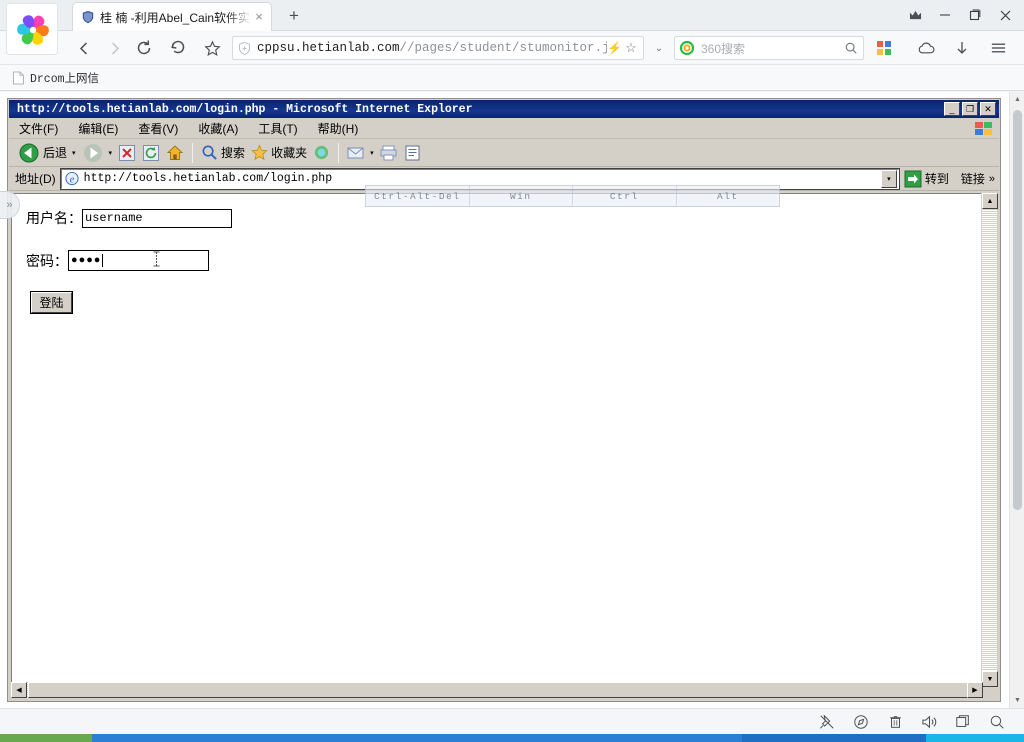  I want to click on windows-icon, so click(963, 722).